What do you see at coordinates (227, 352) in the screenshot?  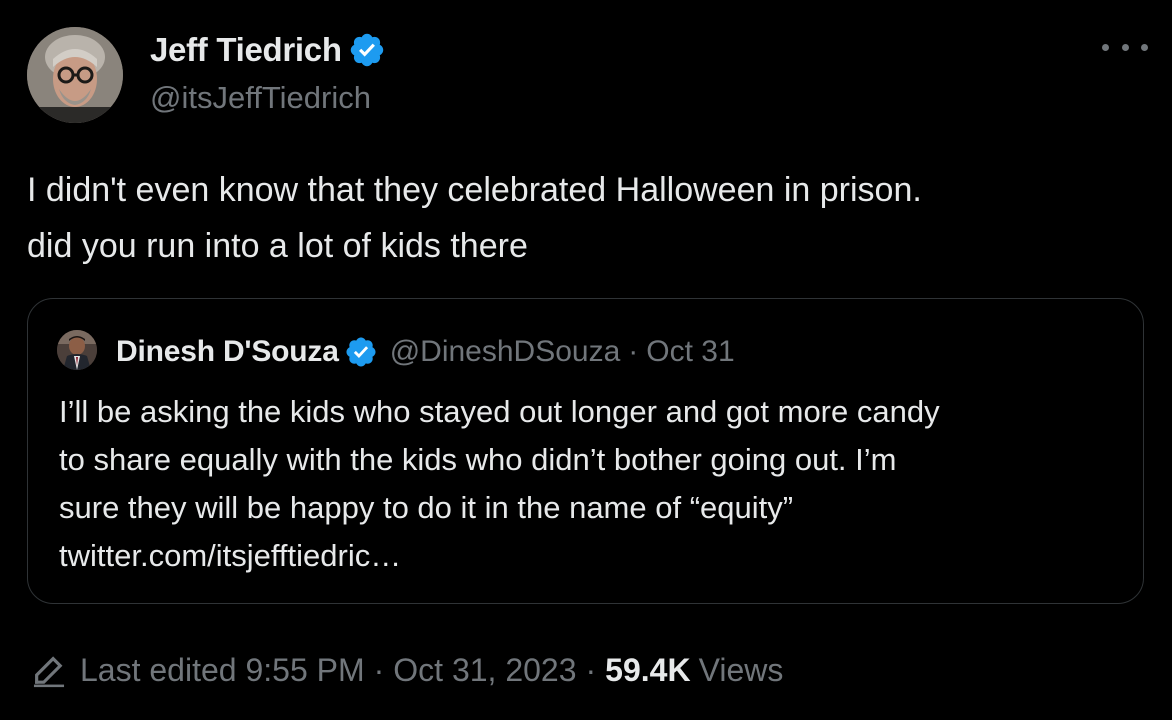 I see `quoted-author-display-name: Dinesh D'Souza` at bounding box center [227, 352].